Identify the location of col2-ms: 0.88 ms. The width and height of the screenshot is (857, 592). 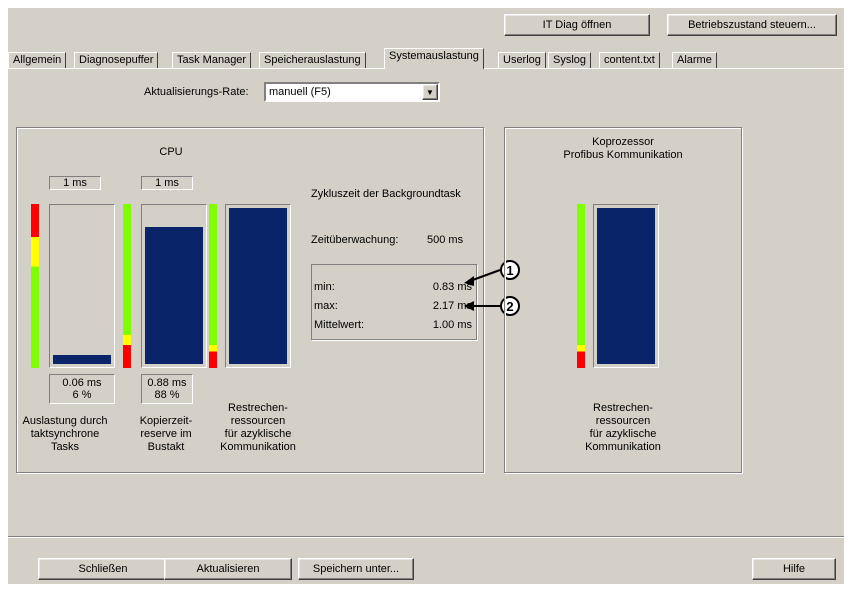
(167, 383).